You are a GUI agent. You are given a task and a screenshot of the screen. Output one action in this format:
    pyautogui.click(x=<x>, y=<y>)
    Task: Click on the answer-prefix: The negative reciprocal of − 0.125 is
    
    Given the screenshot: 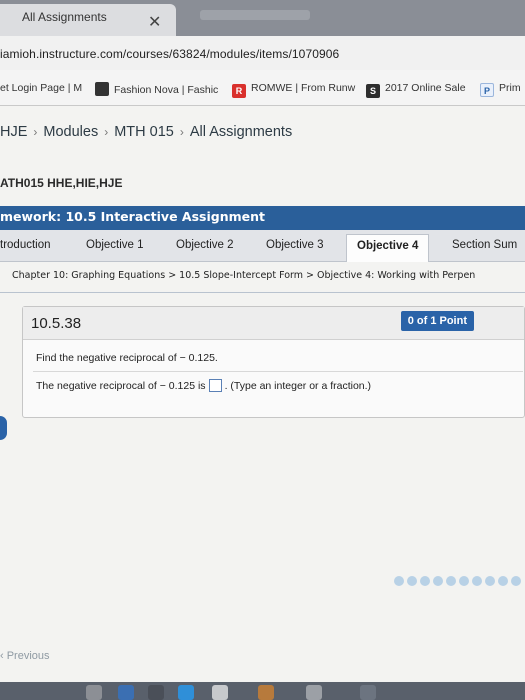 What is the action you would take?
    pyautogui.click(x=121, y=386)
    